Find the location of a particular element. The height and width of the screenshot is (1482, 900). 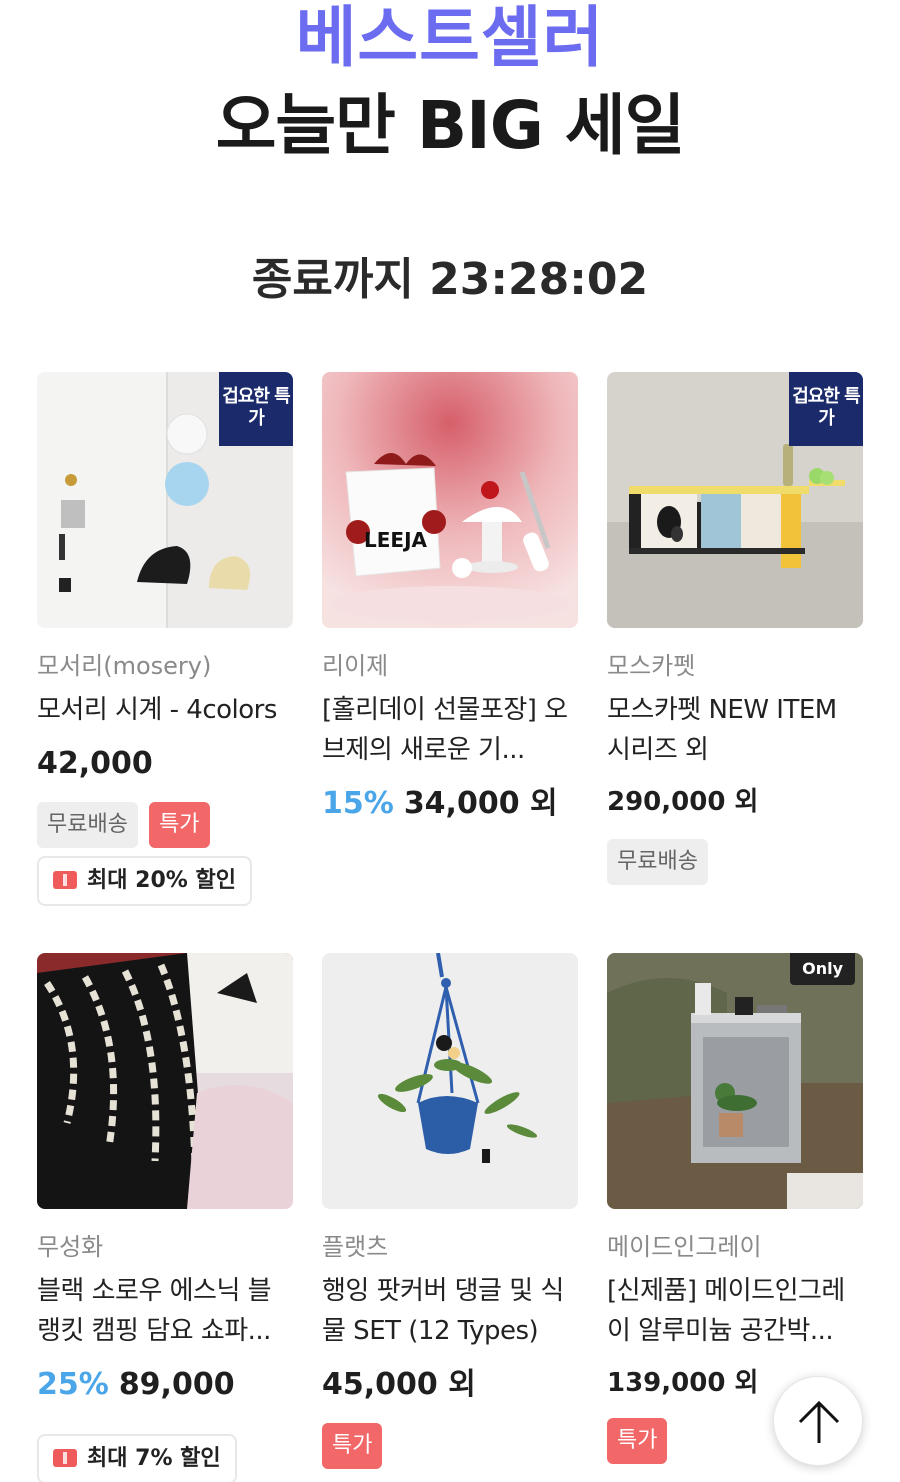

tag-list: 무료배송 특가 is located at coordinates (126, 825).